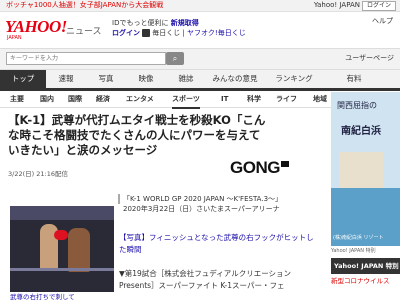 This screenshot has height=301, width=400. I want to click on nav-tab-ranking: ランキング, so click(294, 79).